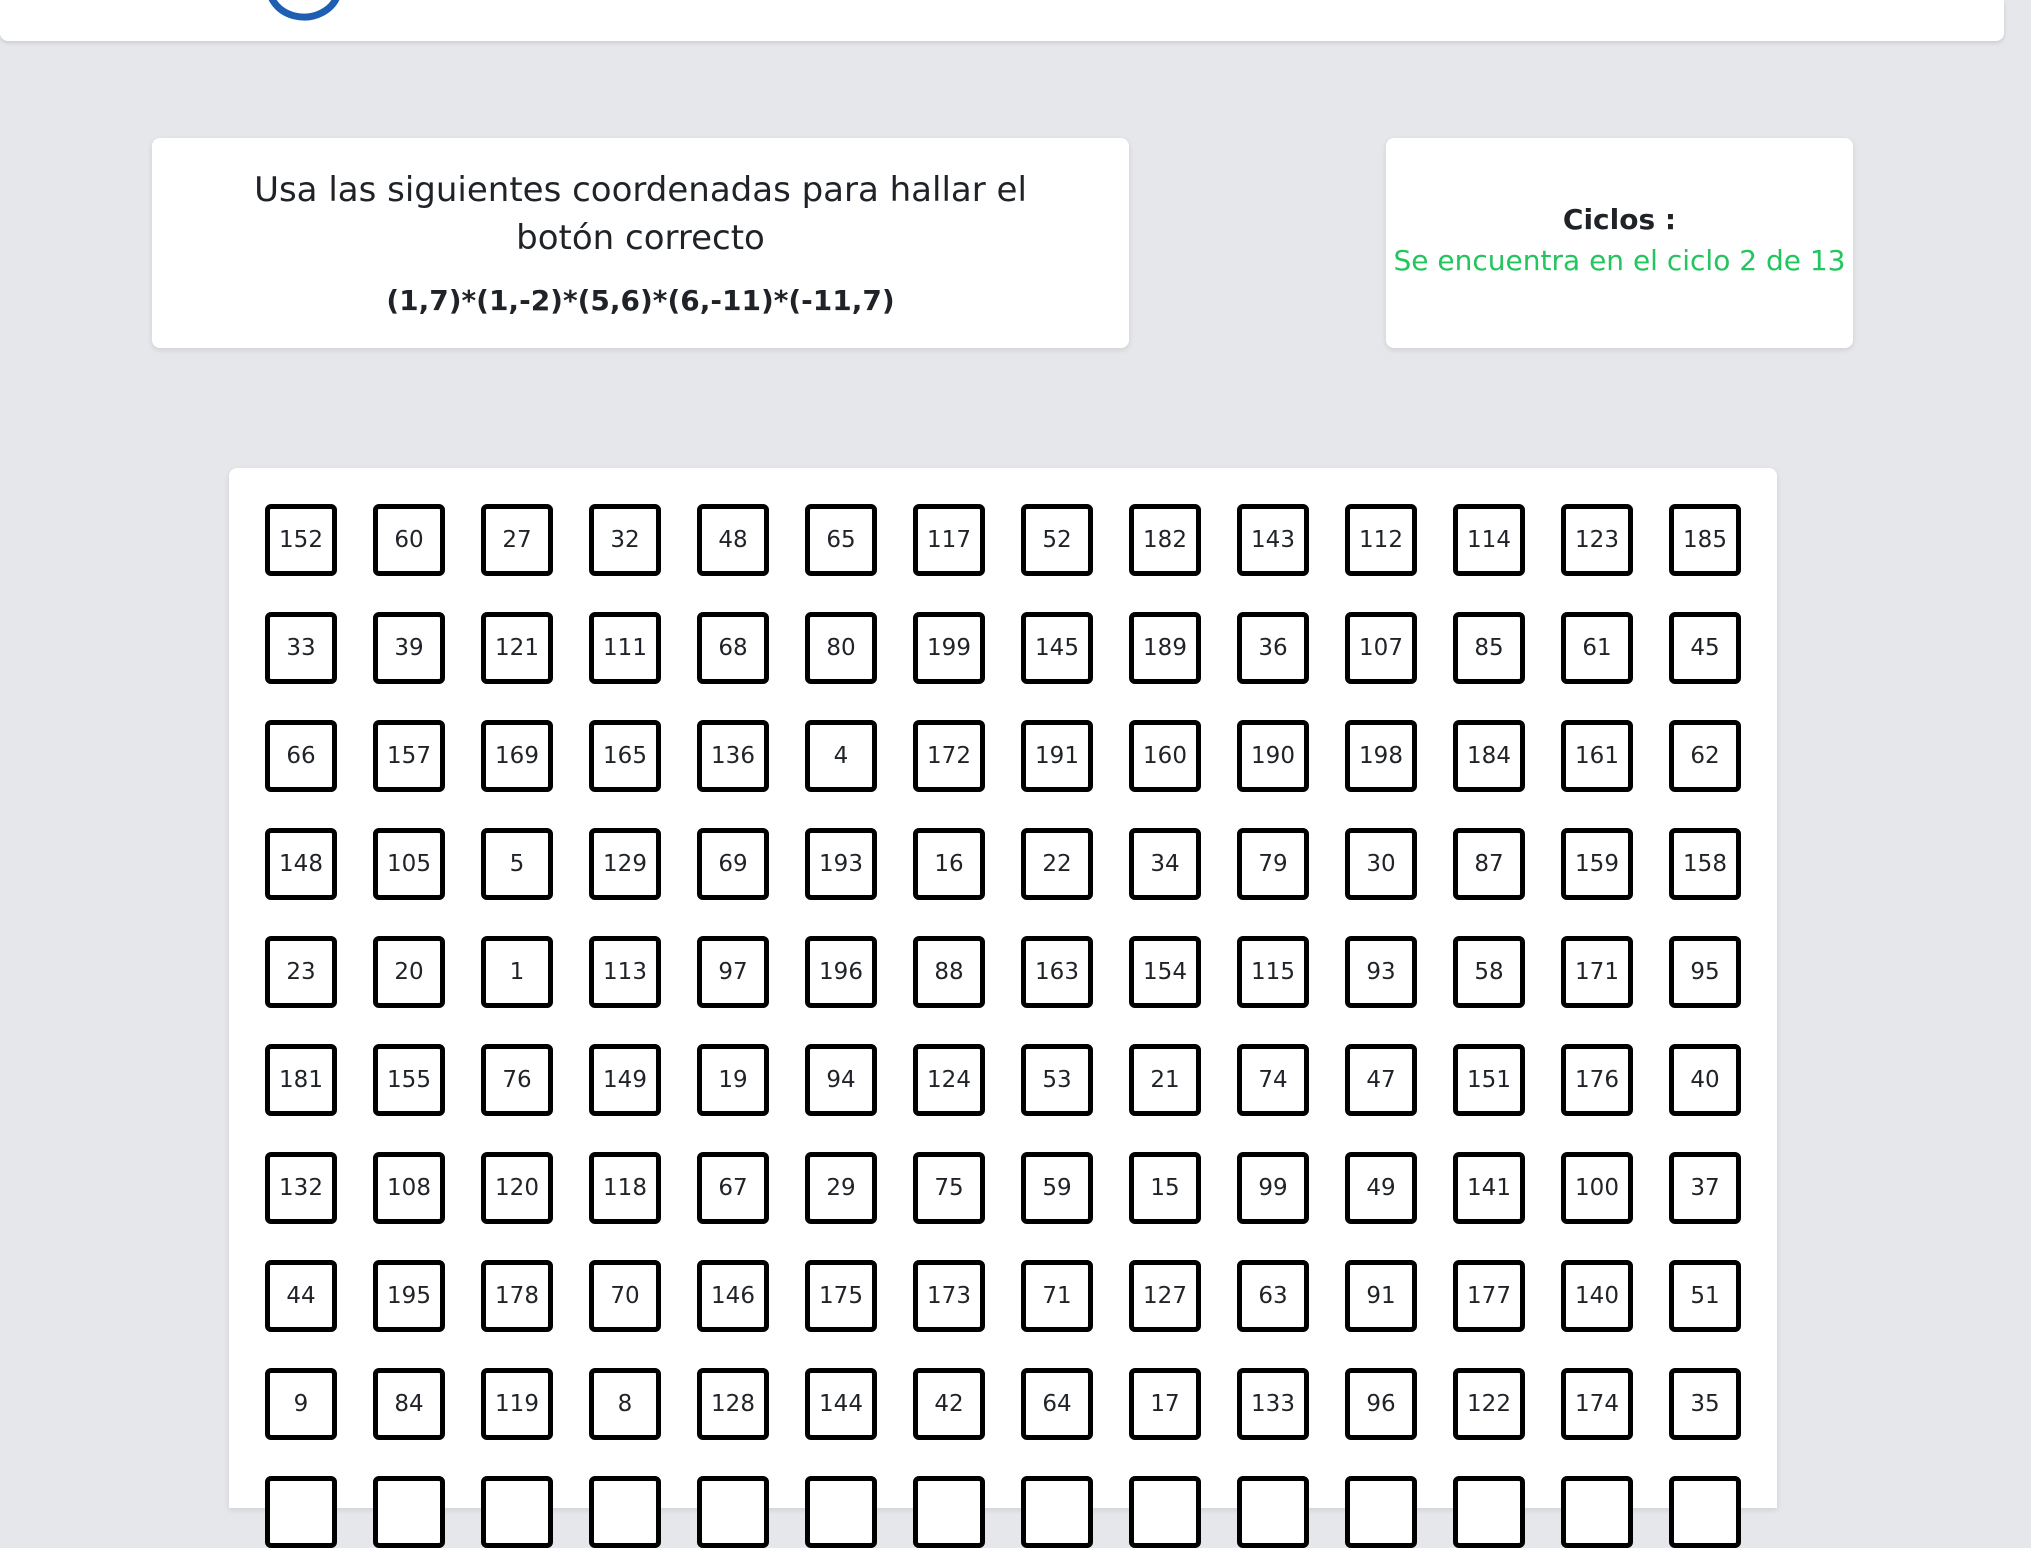  What do you see at coordinates (1705, 972) in the screenshot?
I see `number-button: 95` at bounding box center [1705, 972].